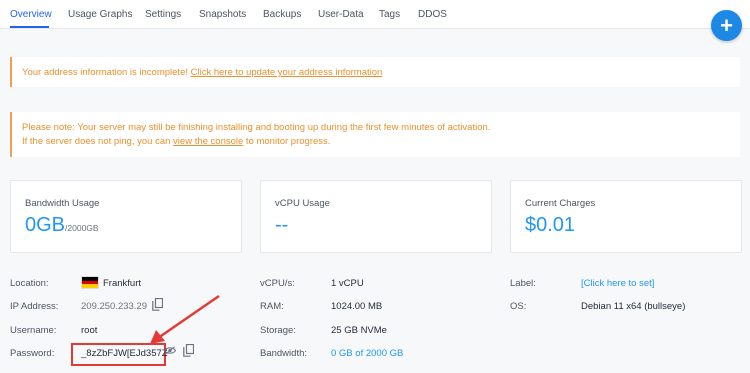  Describe the element at coordinates (282, 225) in the screenshot. I see `vcpu-usage-value: --` at that location.